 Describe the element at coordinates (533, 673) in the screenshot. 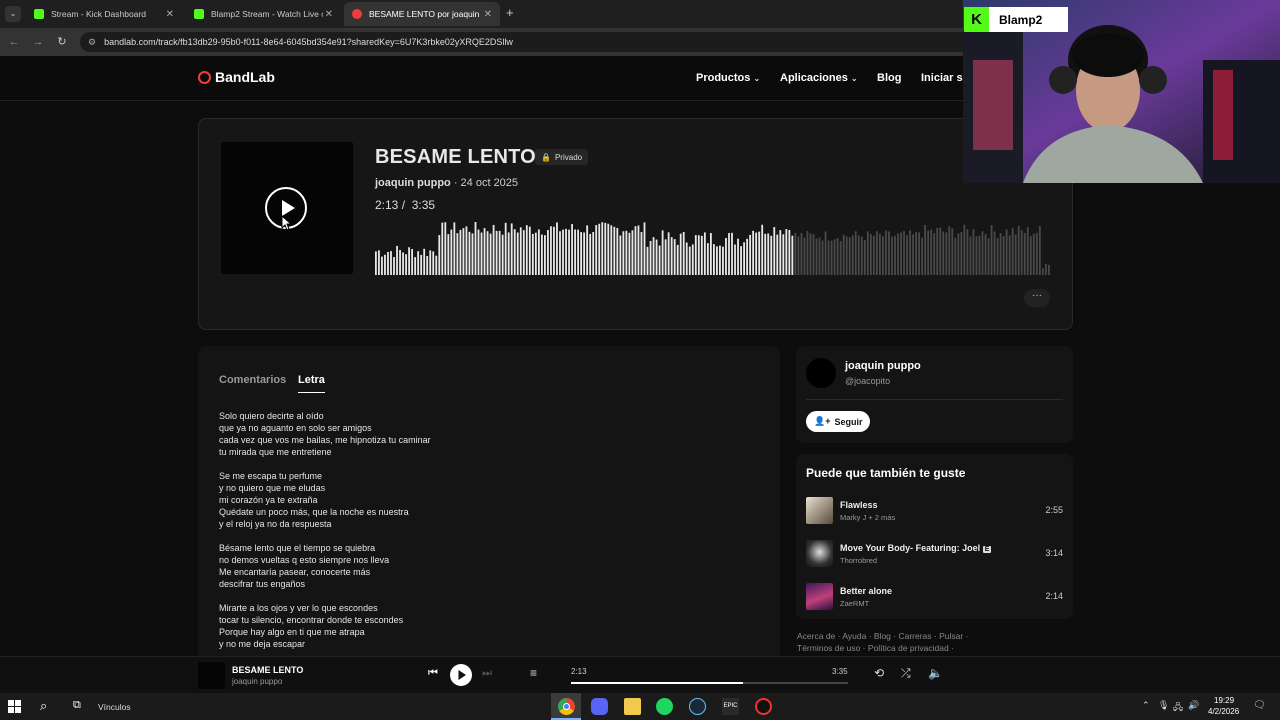

I see `queue-icon: ≡` at that location.